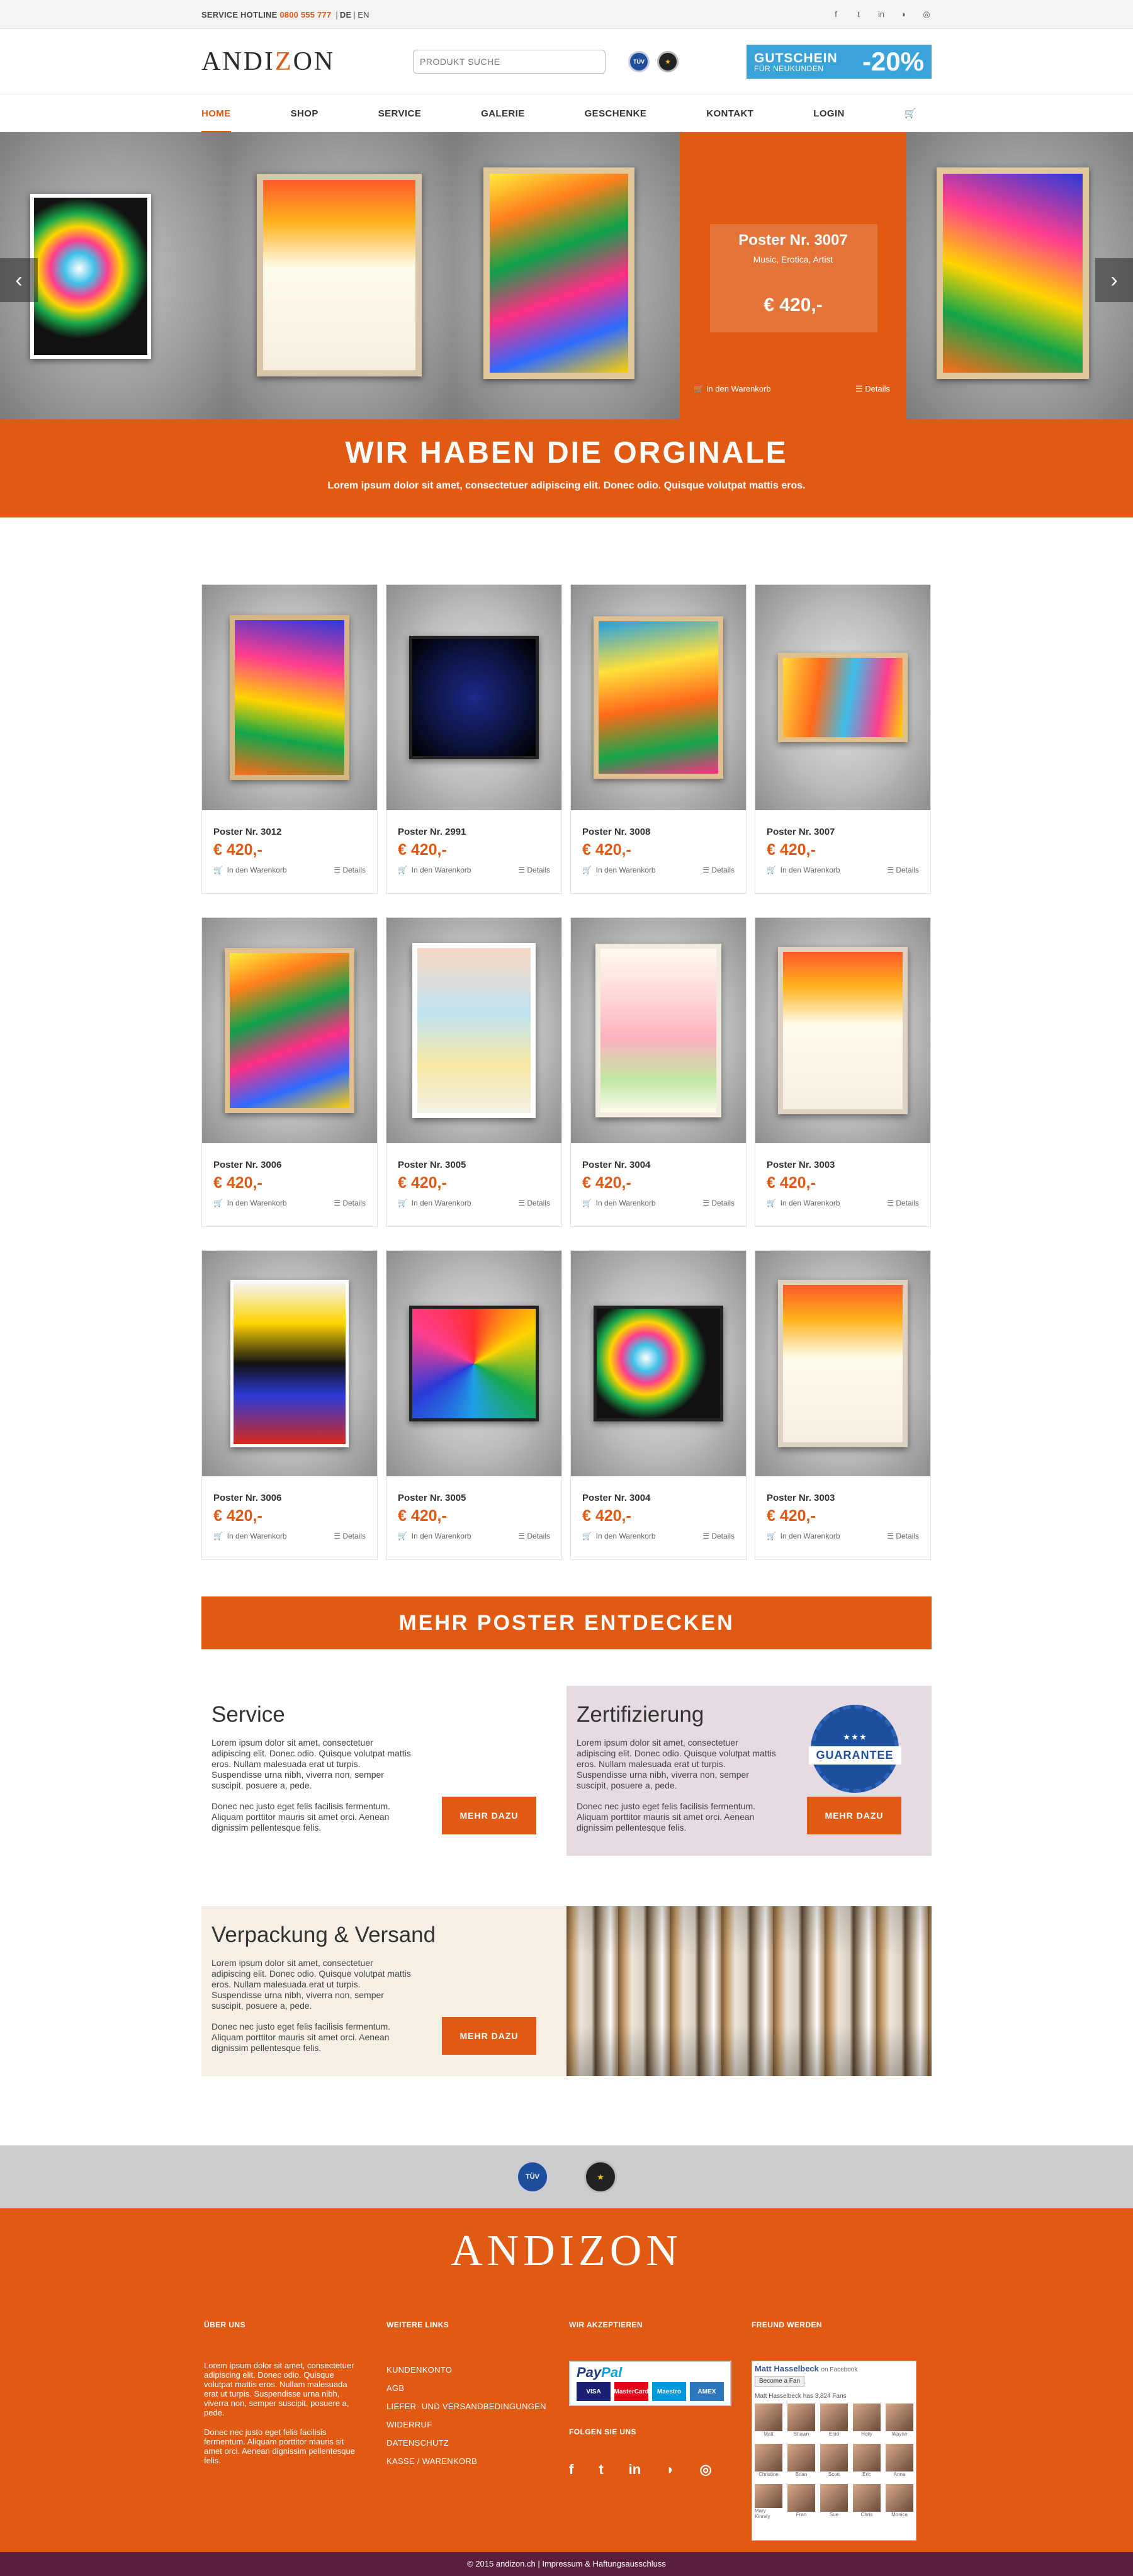 The width and height of the screenshot is (1133, 2576). Describe the element at coordinates (308, 62) in the screenshot. I see `logo: ANDIZON` at that location.